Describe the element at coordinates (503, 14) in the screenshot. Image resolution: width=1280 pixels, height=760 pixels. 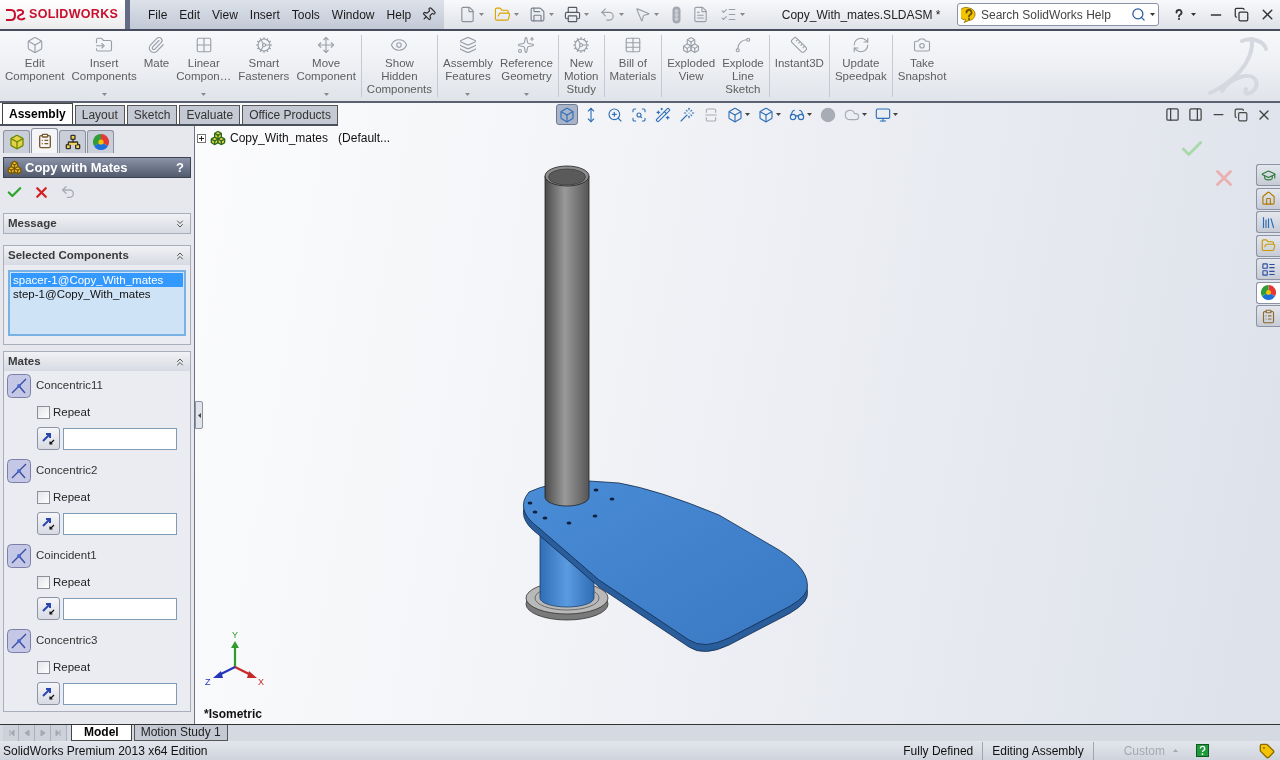
I see `folder-icon` at that location.